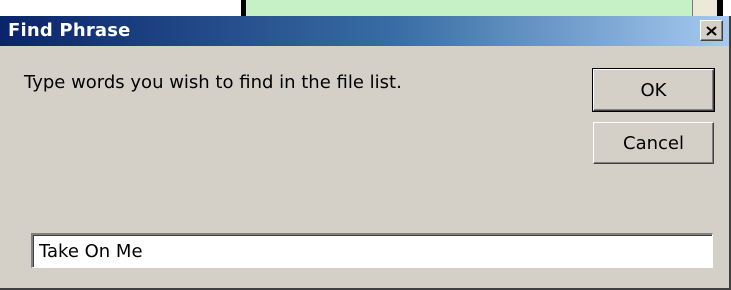  What do you see at coordinates (653, 143) in the screenshot?
I see `cancel-button: Cancel` at bounding box center [653, 143].